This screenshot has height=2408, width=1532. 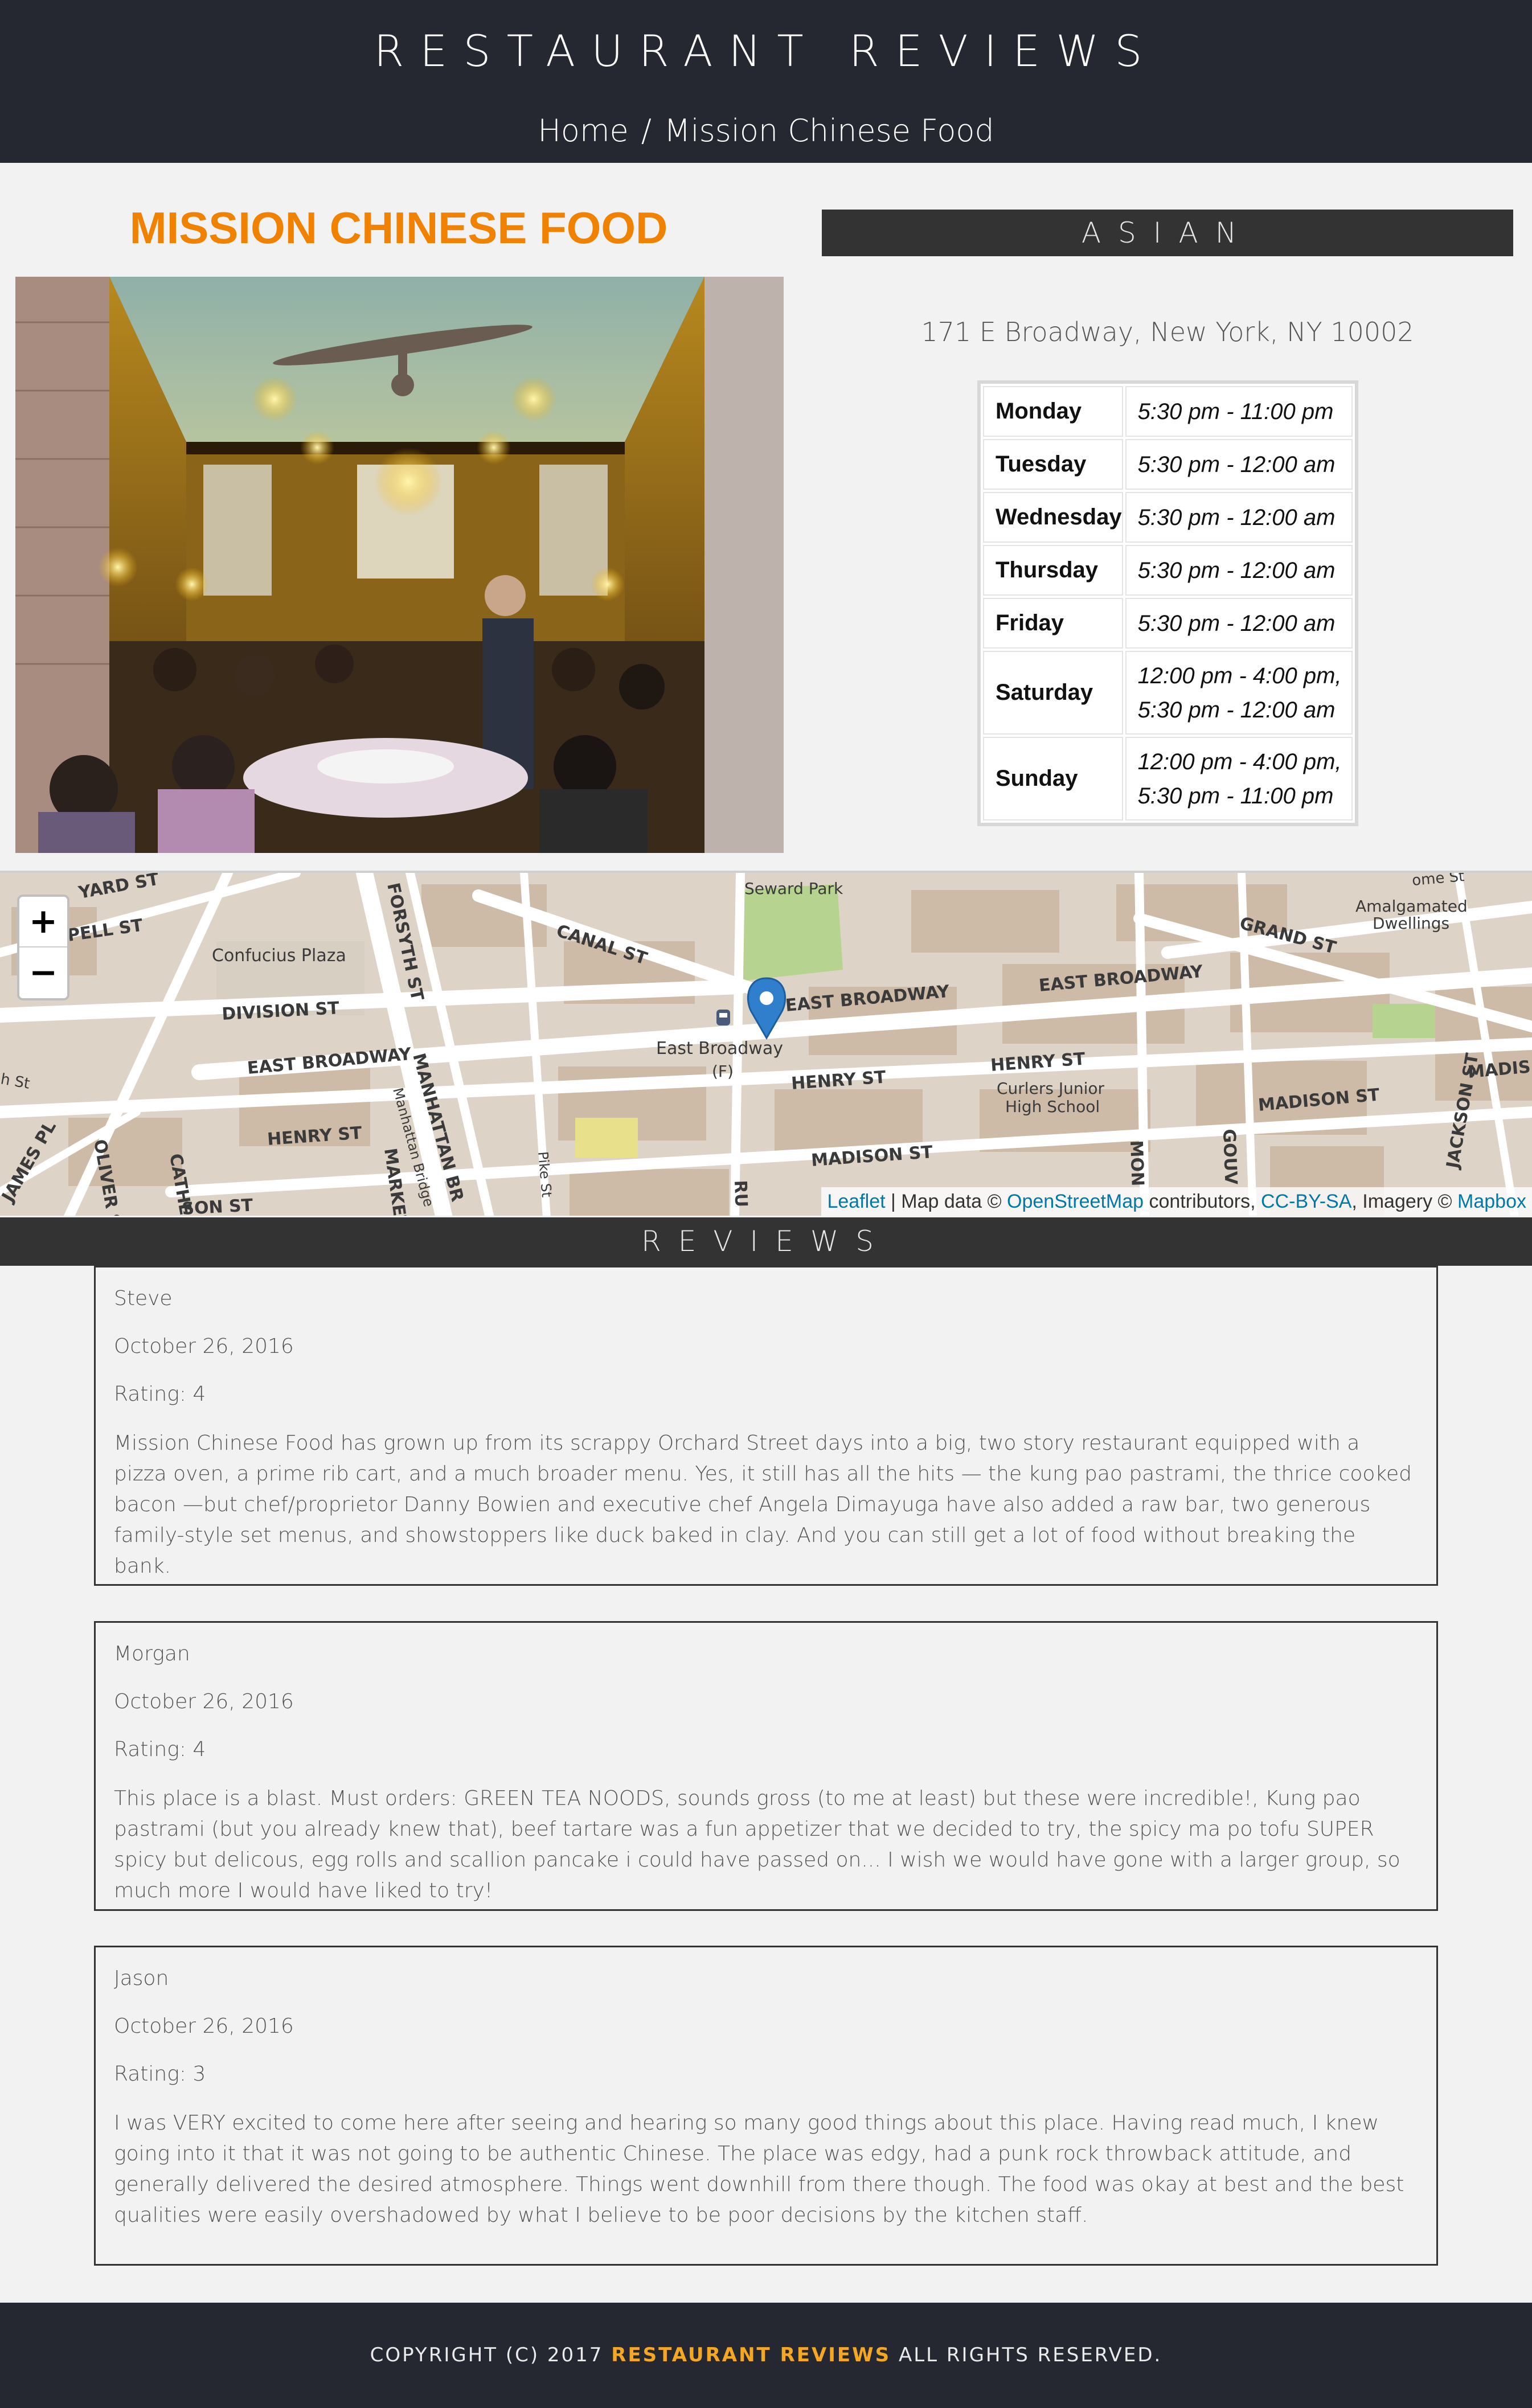 What do you see at coordinates (1137, 1163) in the screenshot?
I see `map-label-mon: MON` at bounding box center [1137, 1163].